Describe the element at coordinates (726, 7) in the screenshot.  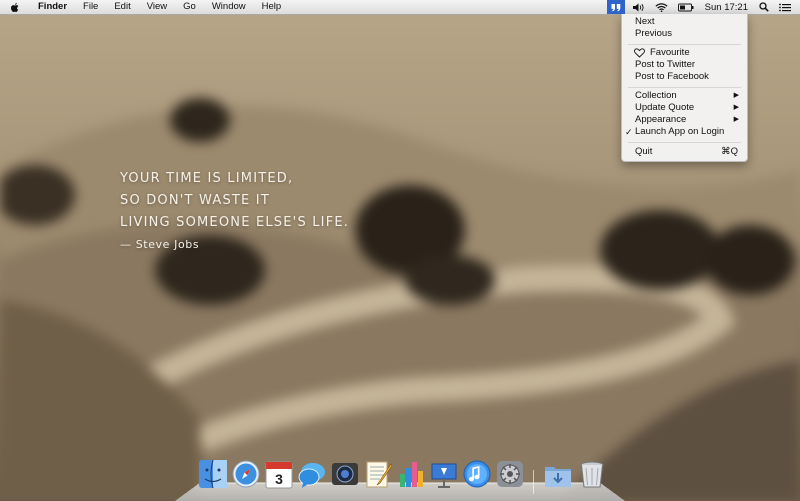
I see `menu-clock: Sun 17:21` at that location.